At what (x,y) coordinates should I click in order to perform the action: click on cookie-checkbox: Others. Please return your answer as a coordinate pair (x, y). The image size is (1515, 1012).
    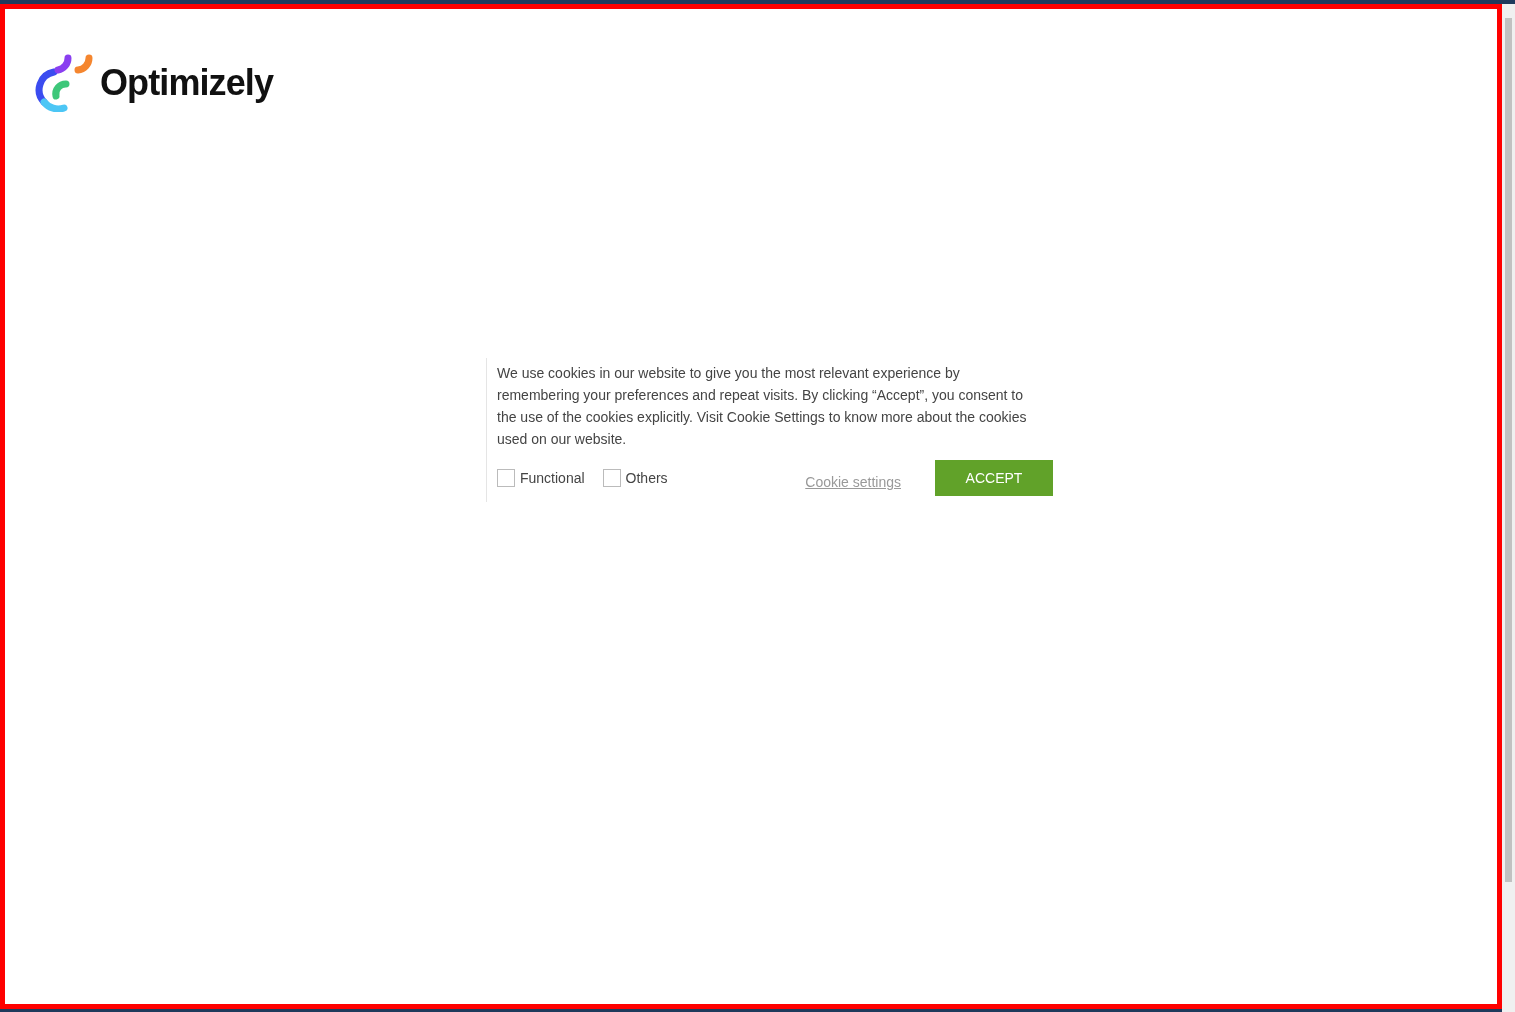
    Looking at the image, I should click on (635, 478).